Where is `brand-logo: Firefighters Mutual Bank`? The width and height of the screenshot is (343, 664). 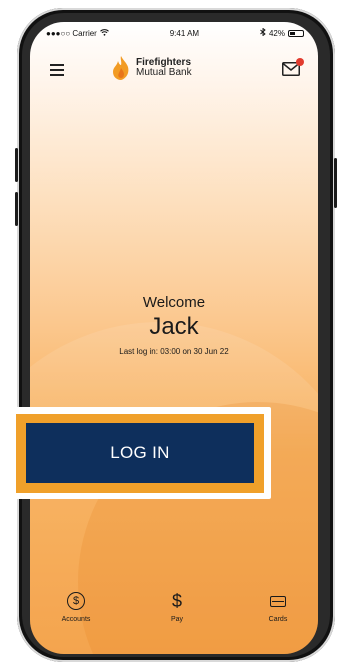
brand-logo: Firefighters Mutual Bank is located at coordinates (152, 68).